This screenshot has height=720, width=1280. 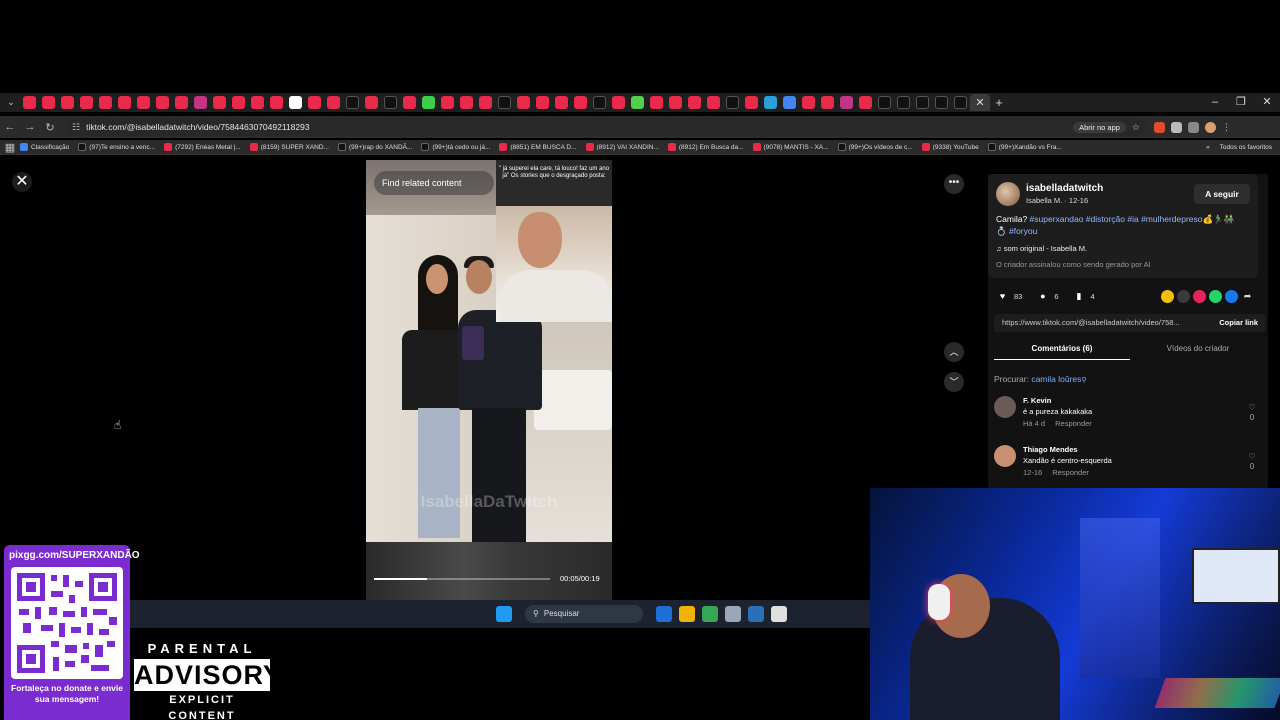 What do you see at coordinates (687, 614) in the screenshot?
I see `file-explorer-icon` at bounding box center [687, 614].